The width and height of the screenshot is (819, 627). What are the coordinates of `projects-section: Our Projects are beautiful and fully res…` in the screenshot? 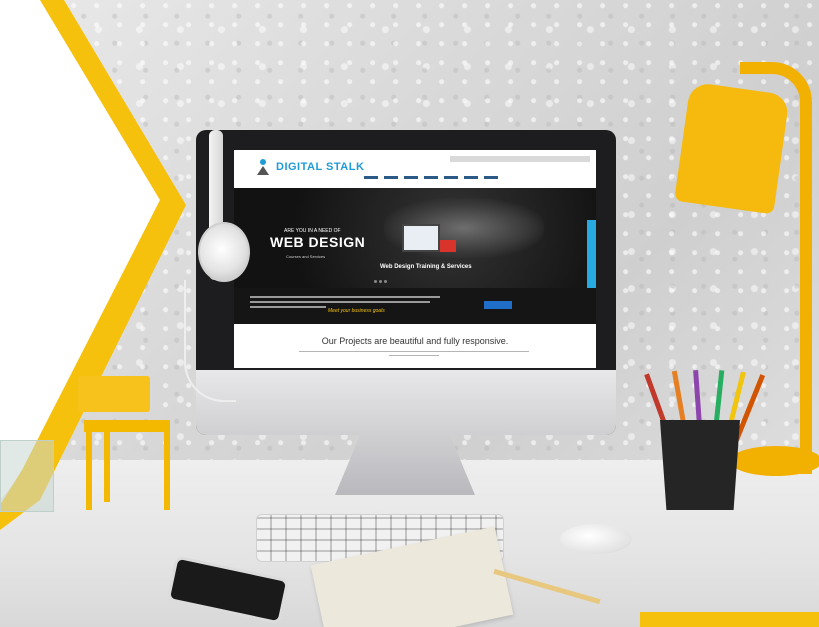 It's located at (415, 346).